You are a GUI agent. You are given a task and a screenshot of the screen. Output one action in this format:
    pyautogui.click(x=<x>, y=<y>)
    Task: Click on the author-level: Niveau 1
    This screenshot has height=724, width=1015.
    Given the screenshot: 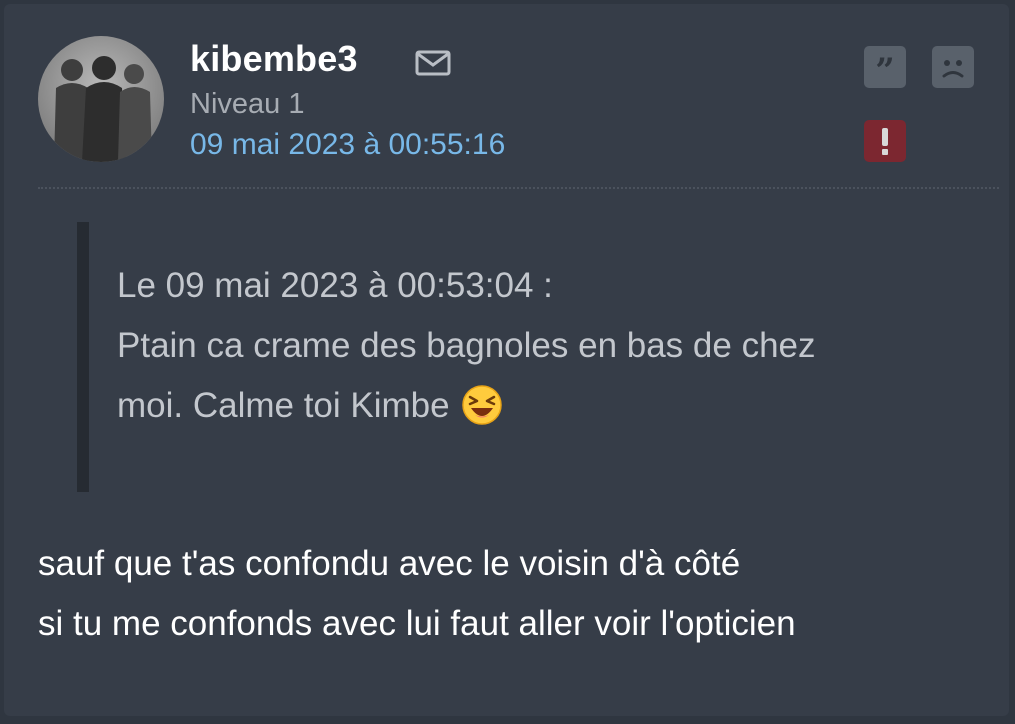 What is the action you would take?
    pyautogui.click(x=247, y=104)
    